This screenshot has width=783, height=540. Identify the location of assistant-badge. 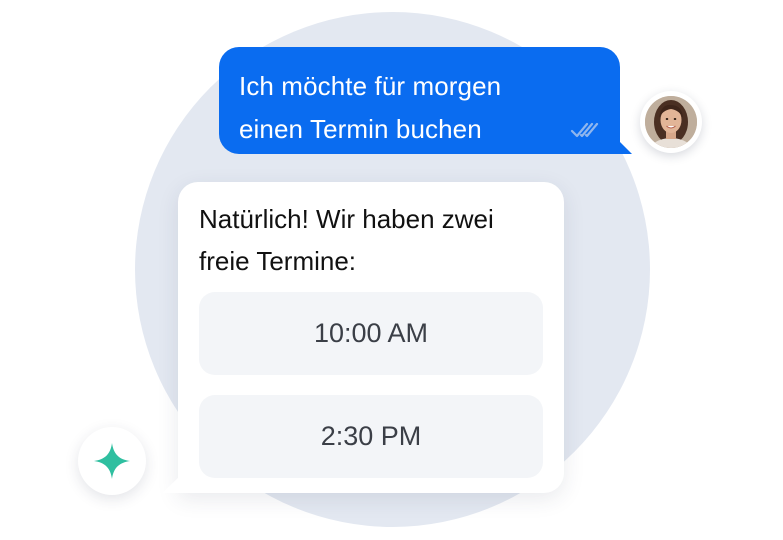
(112, 461).